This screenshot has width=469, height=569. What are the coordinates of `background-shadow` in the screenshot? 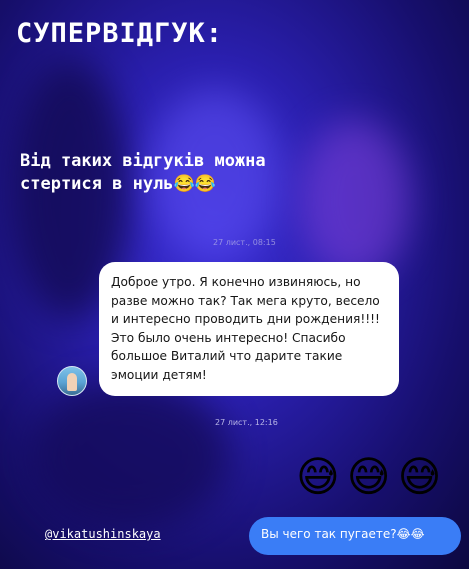 It's located at (130, 455).